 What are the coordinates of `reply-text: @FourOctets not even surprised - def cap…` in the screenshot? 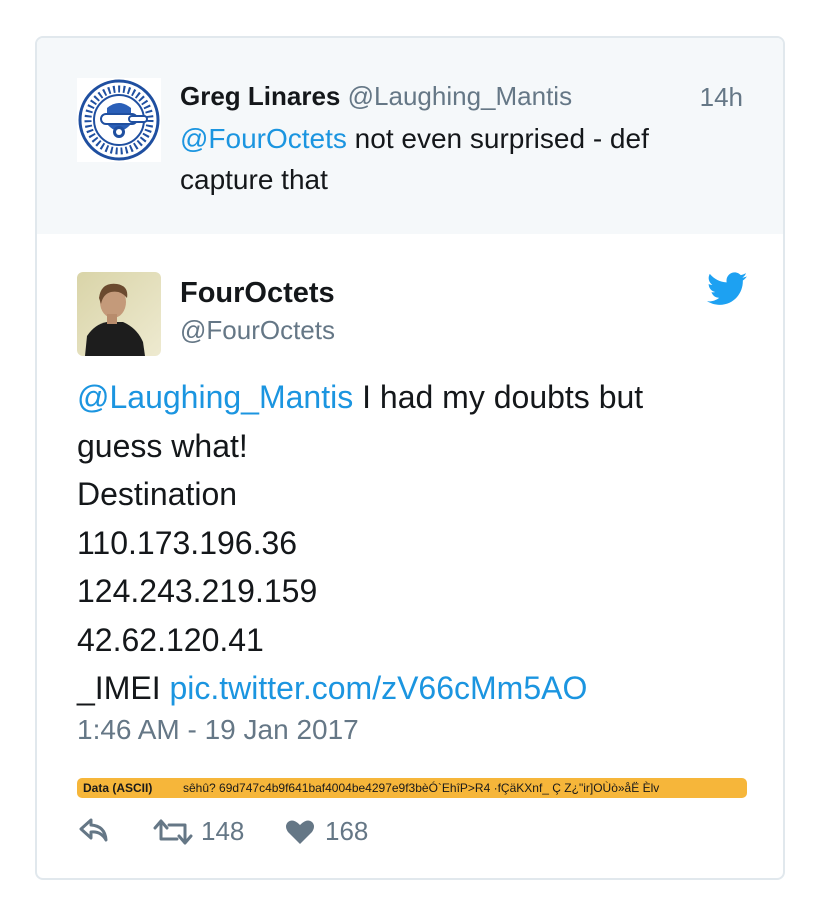 It's located at (450, 159).